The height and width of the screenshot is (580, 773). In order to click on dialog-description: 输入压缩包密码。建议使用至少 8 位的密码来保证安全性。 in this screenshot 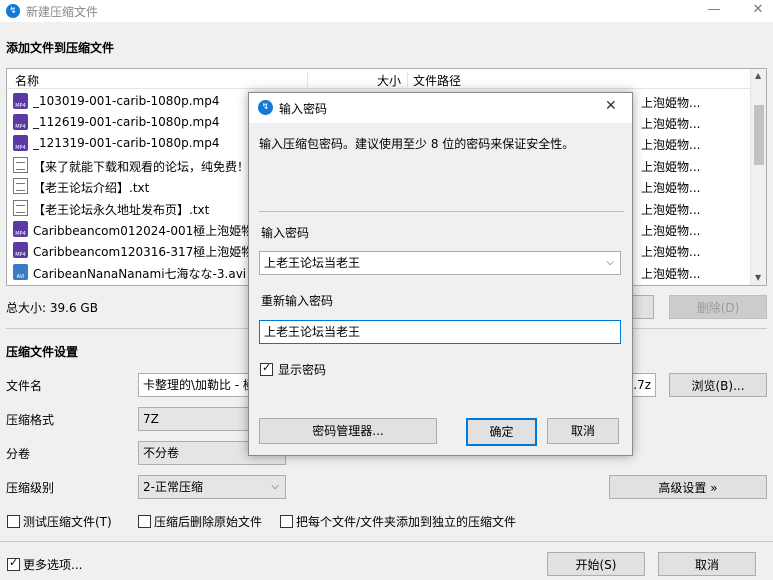, I will do `click(417, 144)`.